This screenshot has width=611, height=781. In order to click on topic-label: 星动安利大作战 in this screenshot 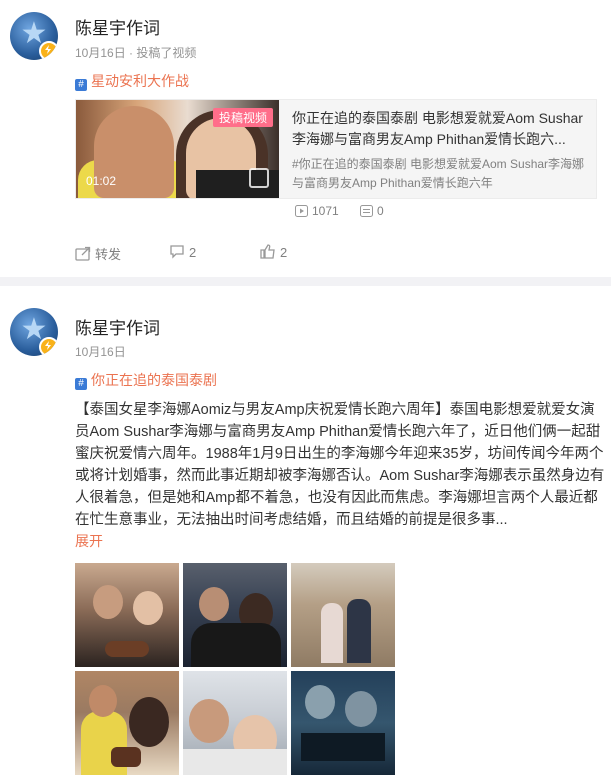, I will do `click(140, 81)`.